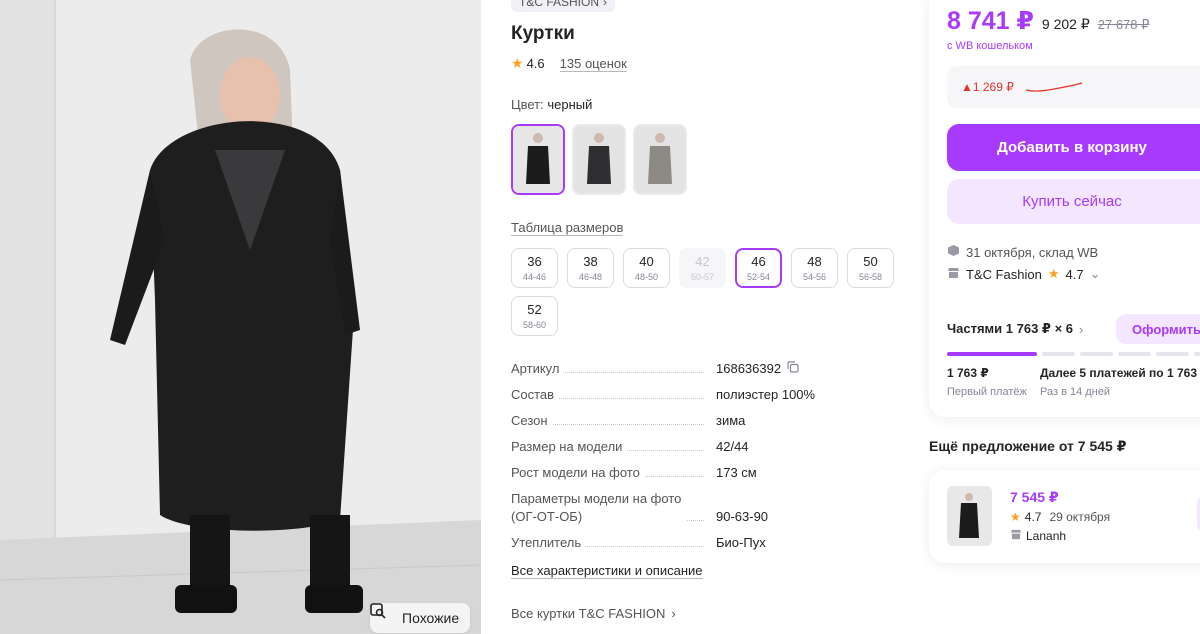  I want to click on price-secondary: 9 202 ₽, so click(1065, 24).